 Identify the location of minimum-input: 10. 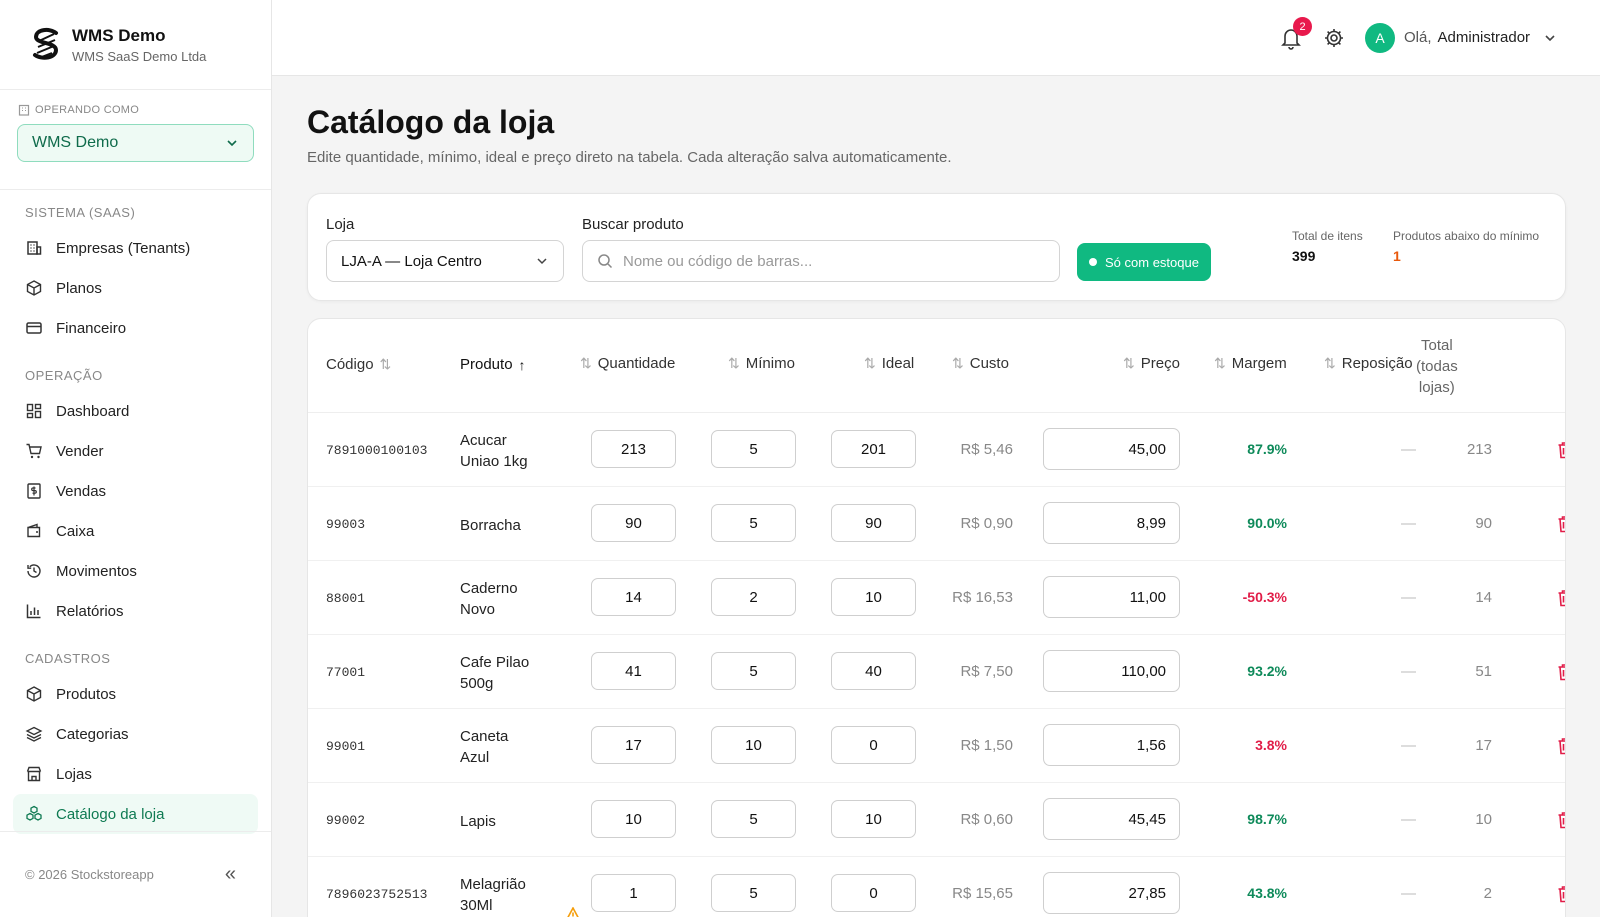
(753, 745).